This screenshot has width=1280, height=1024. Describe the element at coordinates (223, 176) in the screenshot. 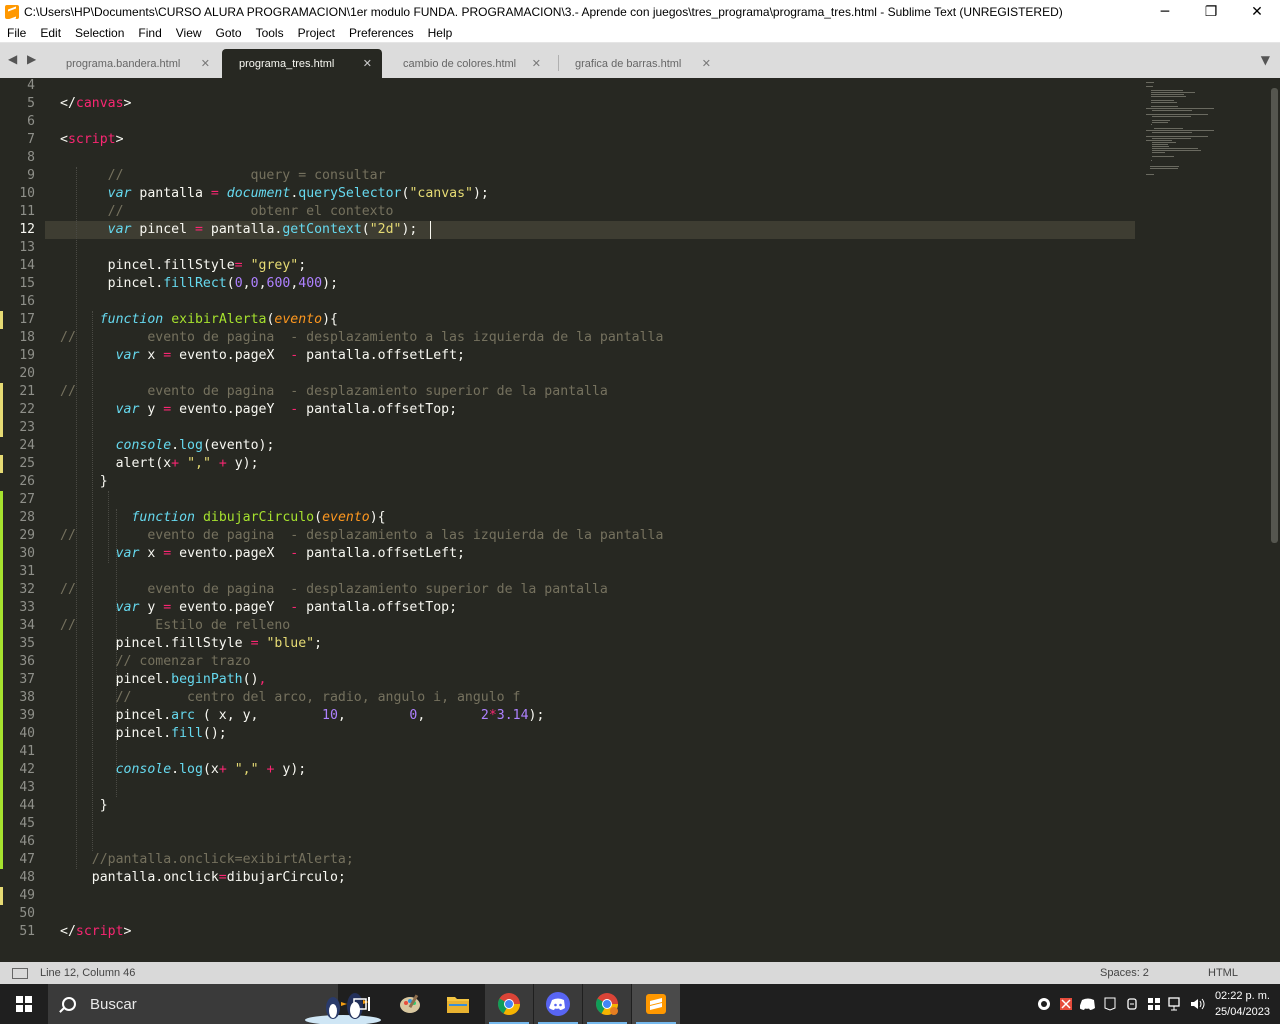

I see `code-line: // query = consultar` at that location.